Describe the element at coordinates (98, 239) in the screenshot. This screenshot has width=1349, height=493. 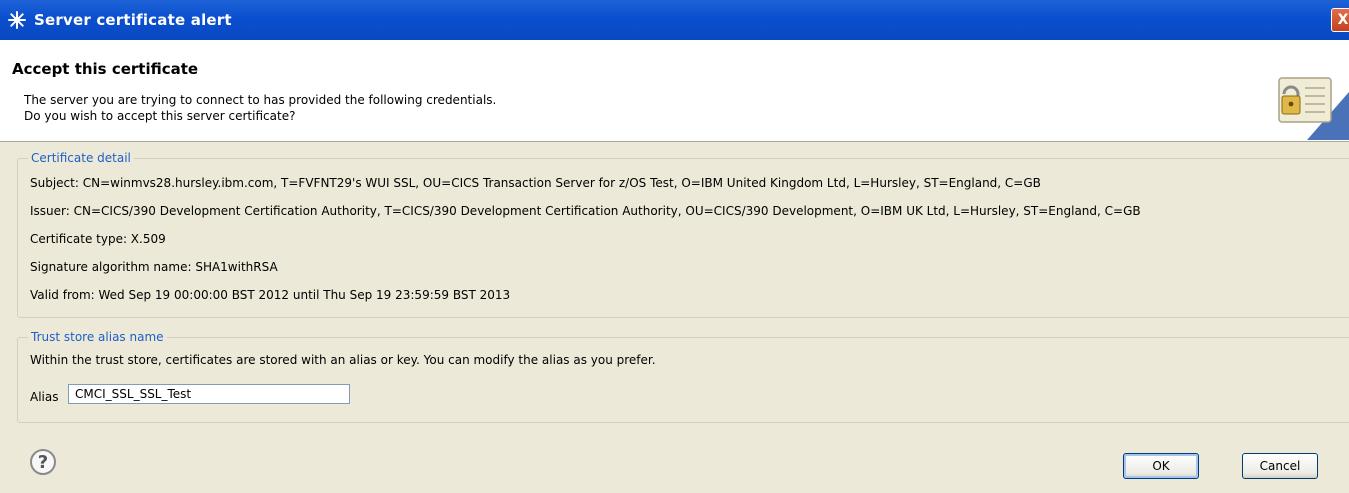
I see `certificate-type-text: Certificate type: X.509` at that location.